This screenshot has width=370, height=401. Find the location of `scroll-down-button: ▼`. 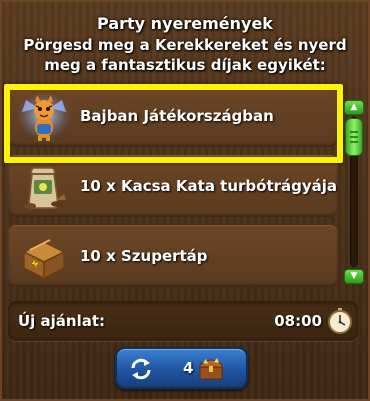

scroll-down-button: ▼ is located at coordinates (354, 276).